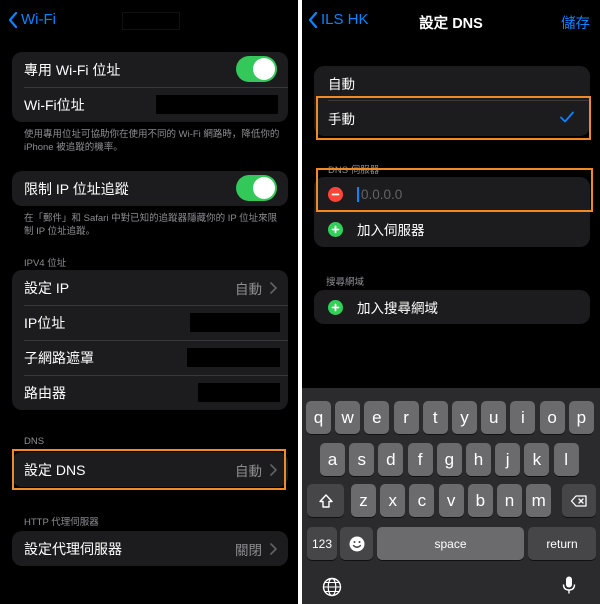  What do you see at coordinates (451, 24) in the screenshot?
I see `page-title: 設定 DNS` at bounding box center [451, 24].